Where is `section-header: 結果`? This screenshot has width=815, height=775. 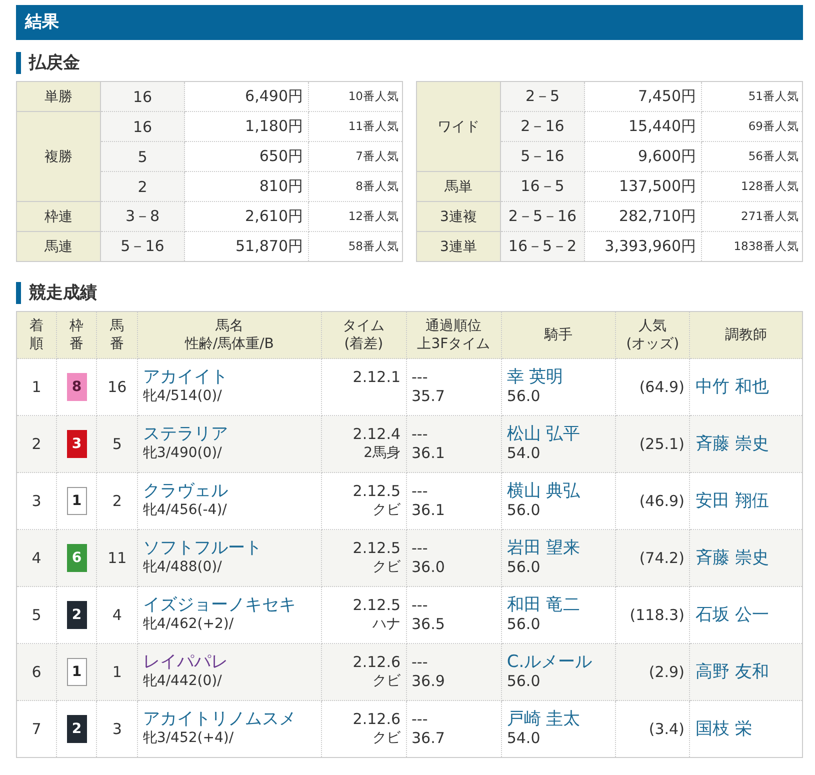
section-header: 結果 is located at coordinates (409, 22).